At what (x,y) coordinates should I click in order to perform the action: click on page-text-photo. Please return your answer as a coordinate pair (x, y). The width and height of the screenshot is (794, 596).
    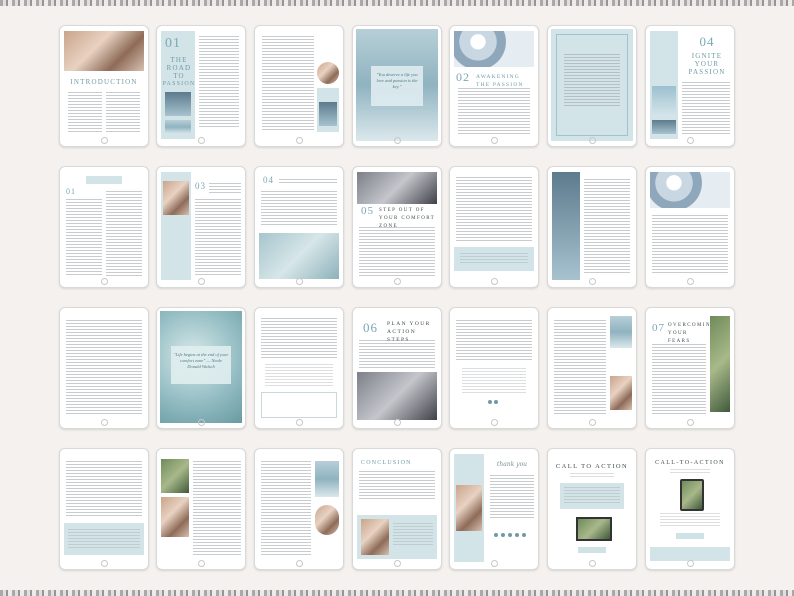
    Looking at the image, I should click on (299, 86).